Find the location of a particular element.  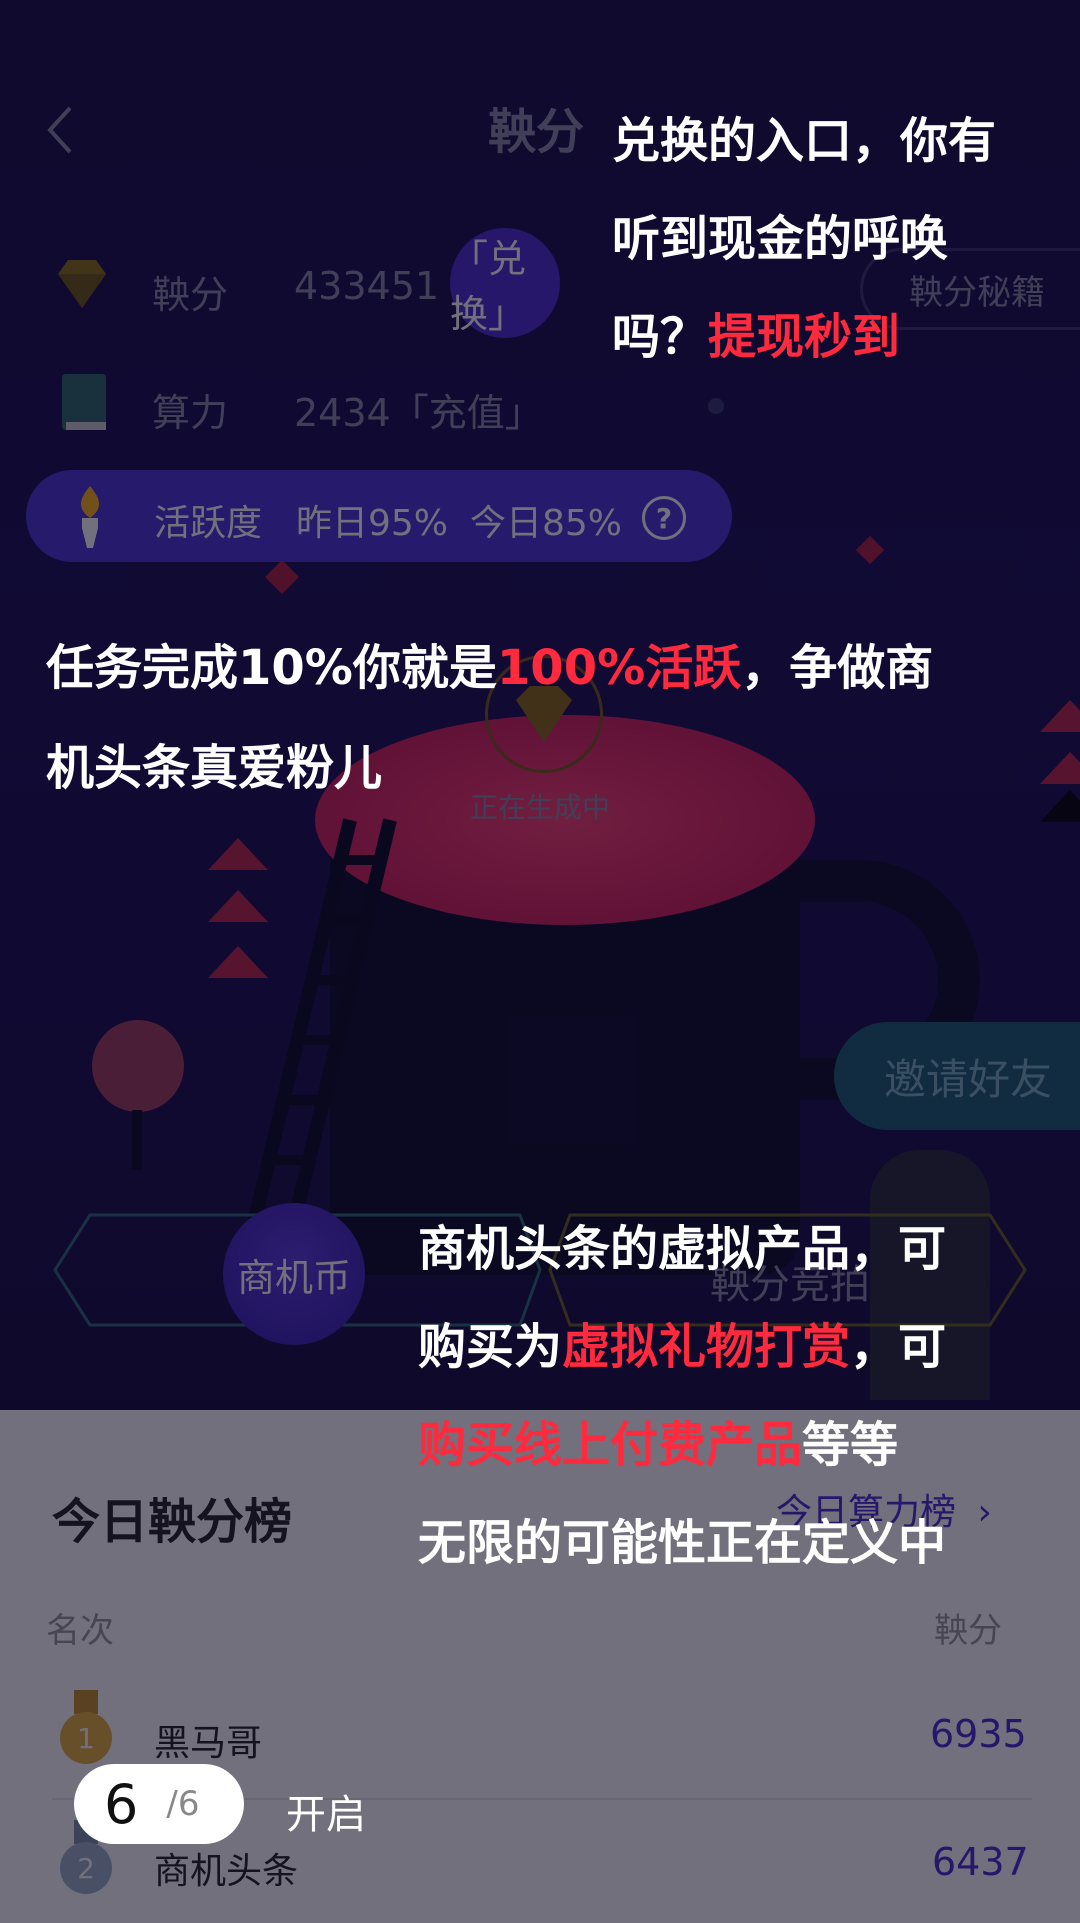

row-score: 6935 is located at coordinates (978, 1734).